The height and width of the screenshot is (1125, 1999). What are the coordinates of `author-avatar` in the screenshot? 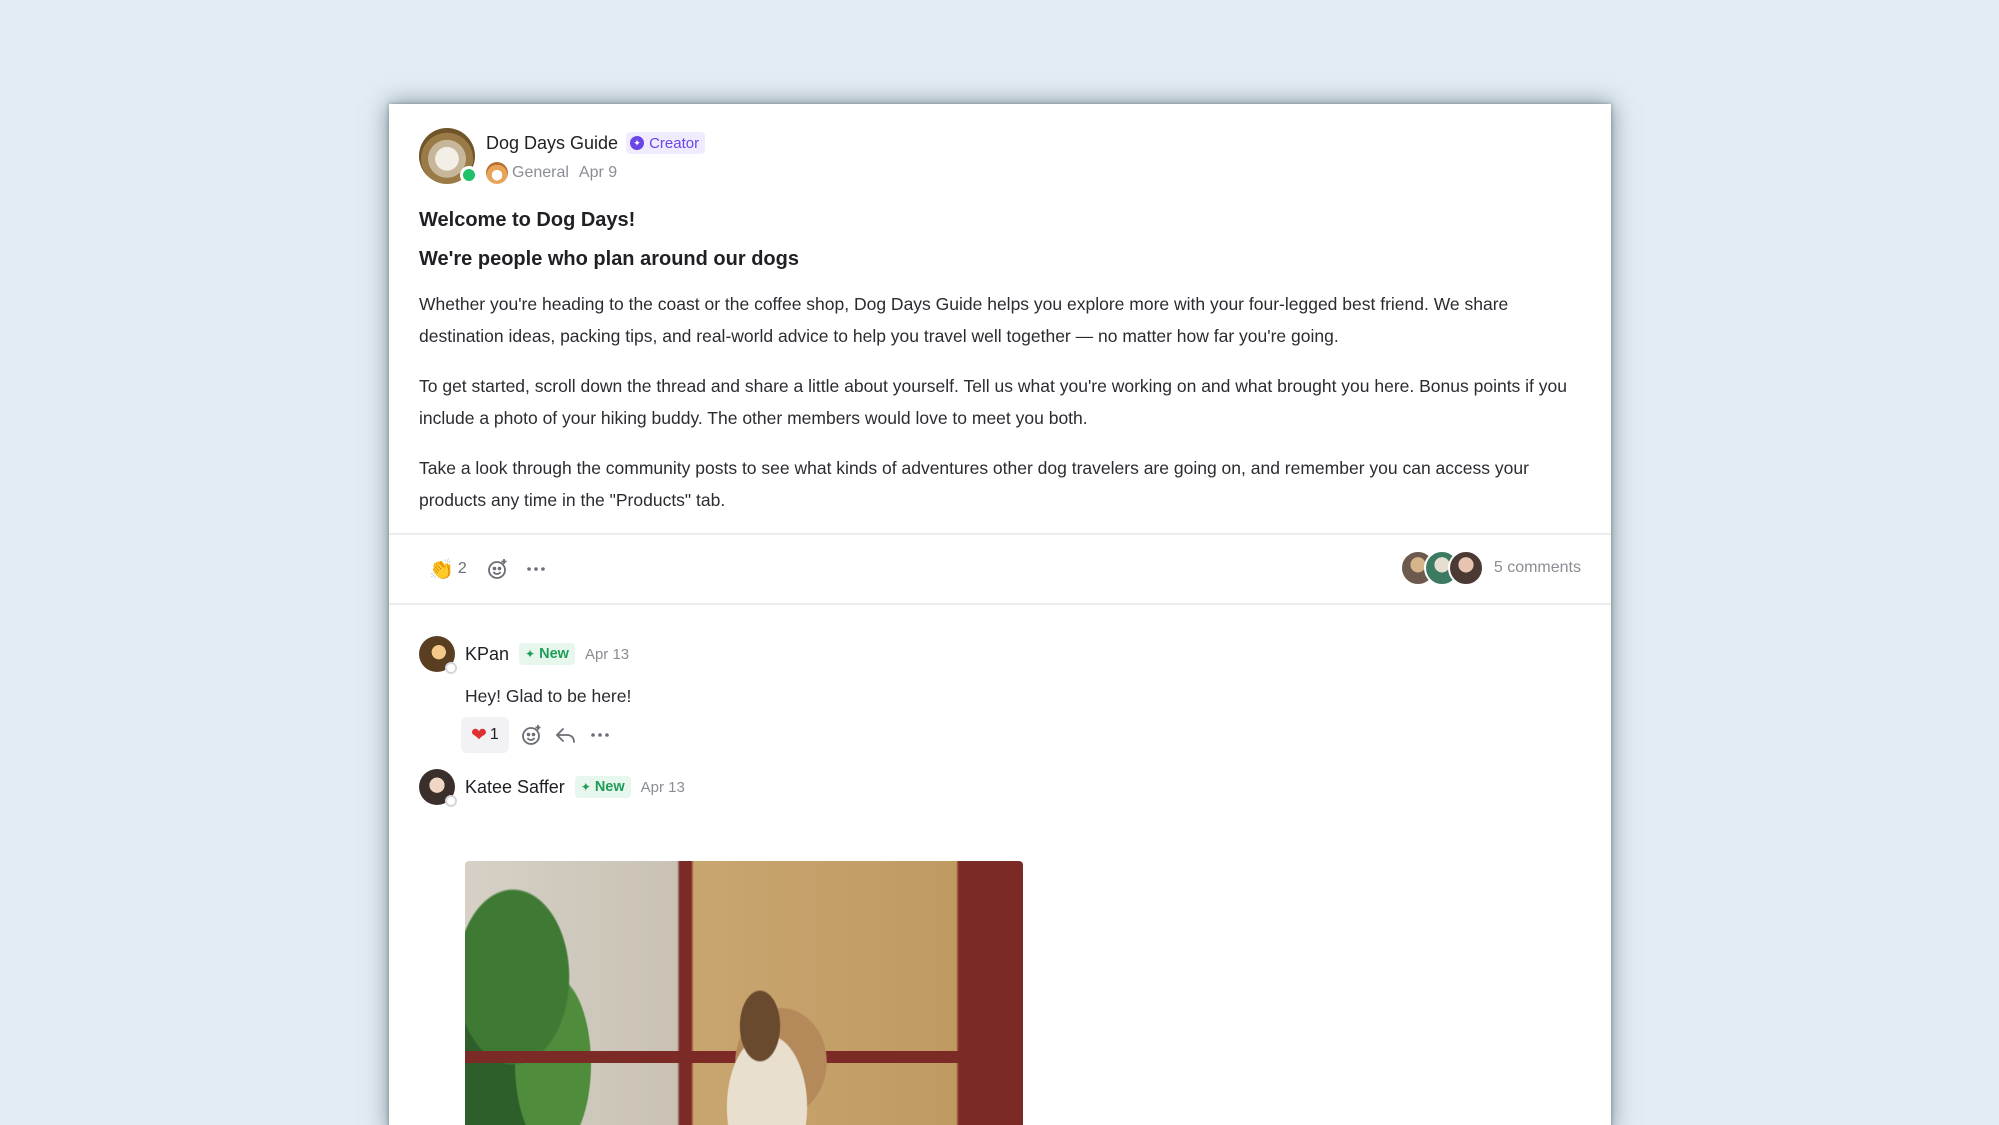 It's located at (448, 156).